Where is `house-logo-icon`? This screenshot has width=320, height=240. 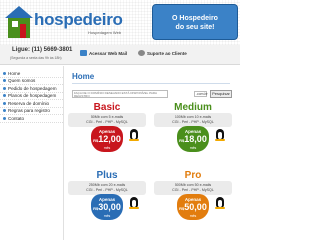
house-logo-icon is located at coordinates (19, 22).